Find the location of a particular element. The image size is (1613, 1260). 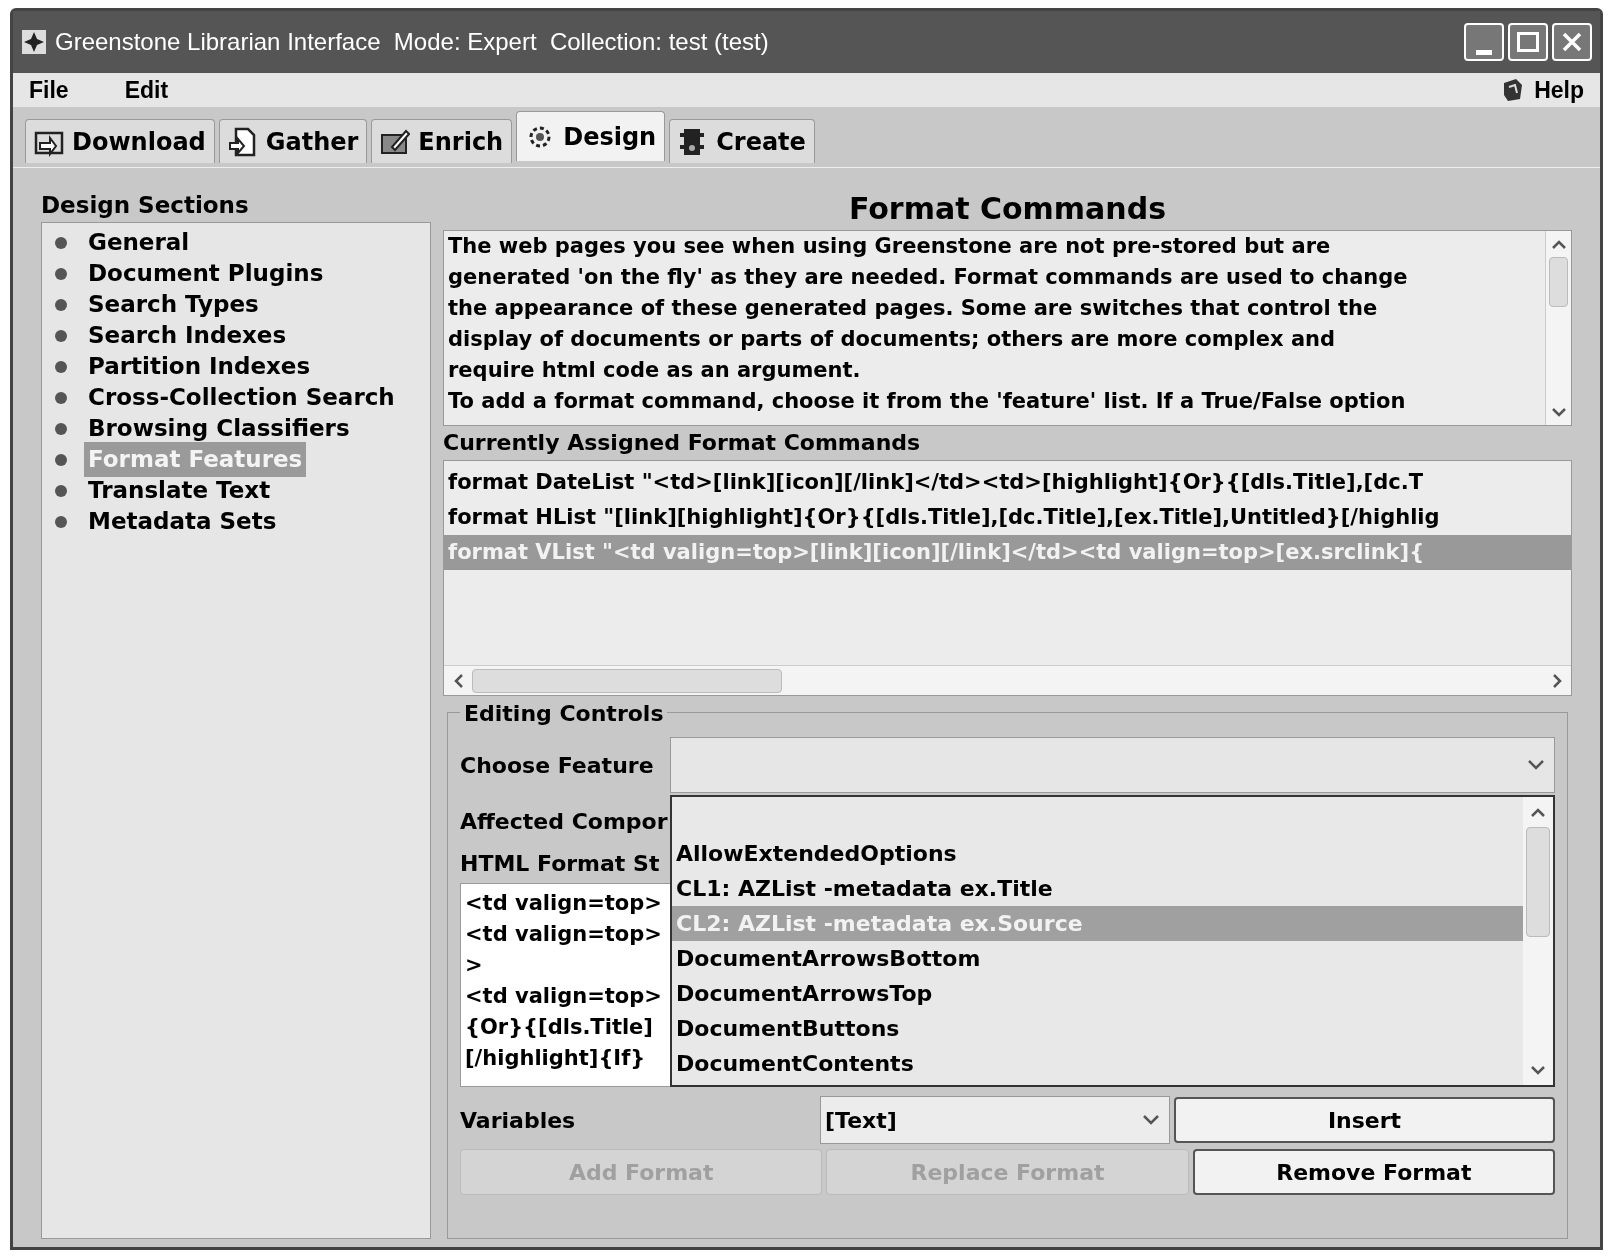

menu-item: File is located at coordinates (49, 90).